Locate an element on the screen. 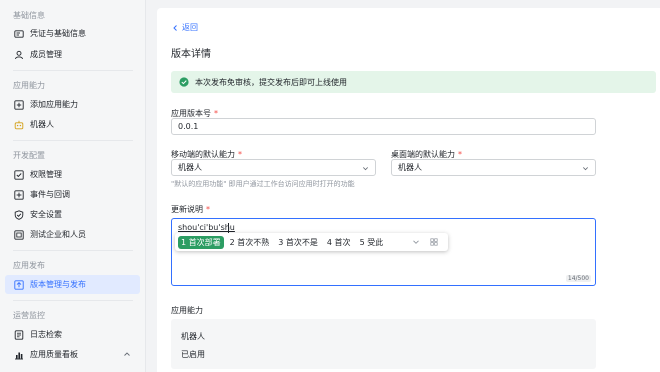 The width and height of the screenshot is (660, 372). add-square-icon is located at coordinates (19, 104).